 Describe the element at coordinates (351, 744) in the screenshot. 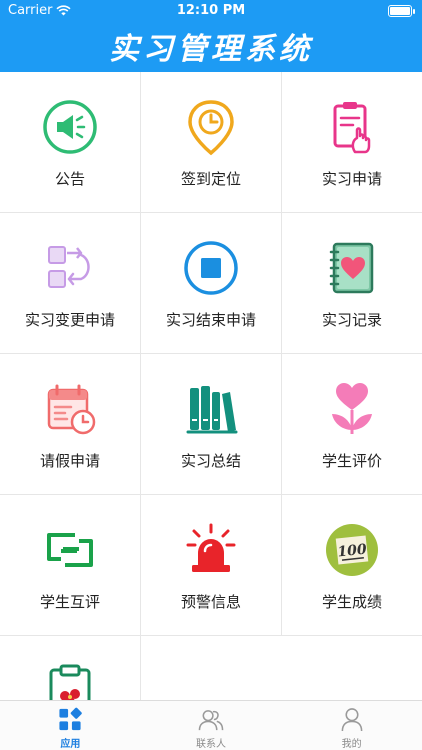

I see `tab-label: 我的` at that location.